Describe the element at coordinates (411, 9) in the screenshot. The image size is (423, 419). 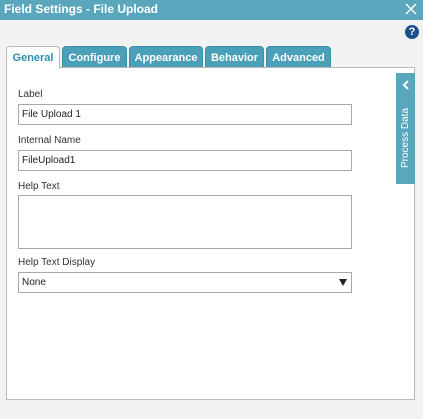
I see `close-icon` at that location.